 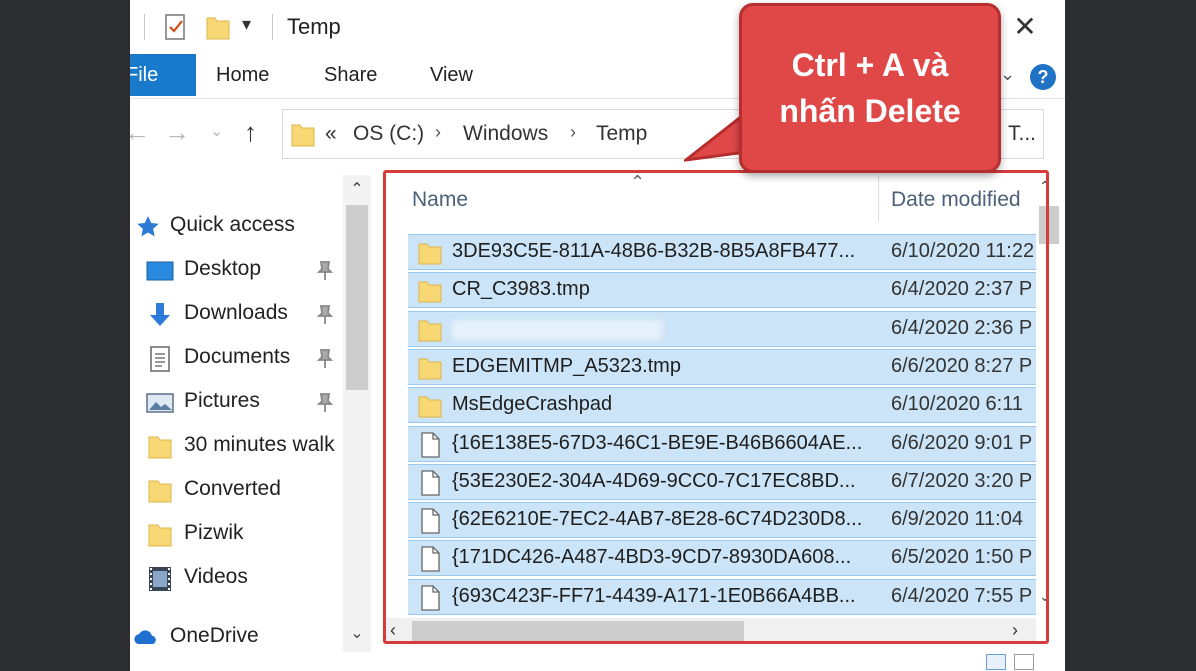 I want to click on customize-toolbar-chevron-icon: ▾, so click(x=246, y=24).